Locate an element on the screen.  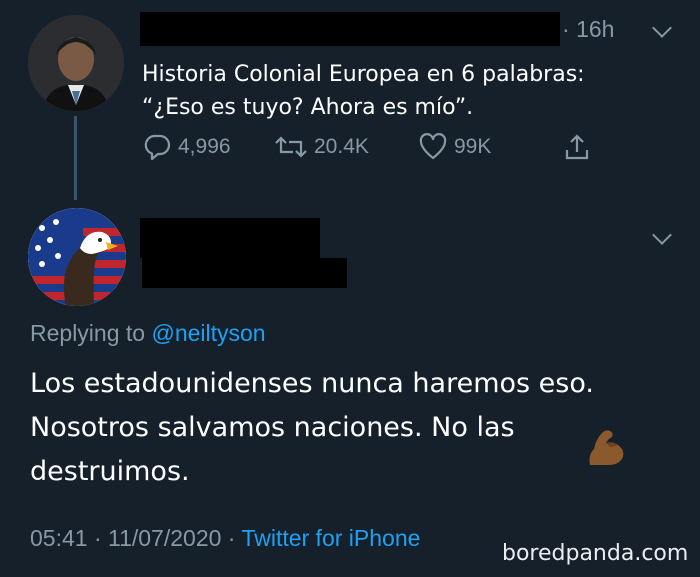
profile-photo-icon is located at coordinates (76, 63).